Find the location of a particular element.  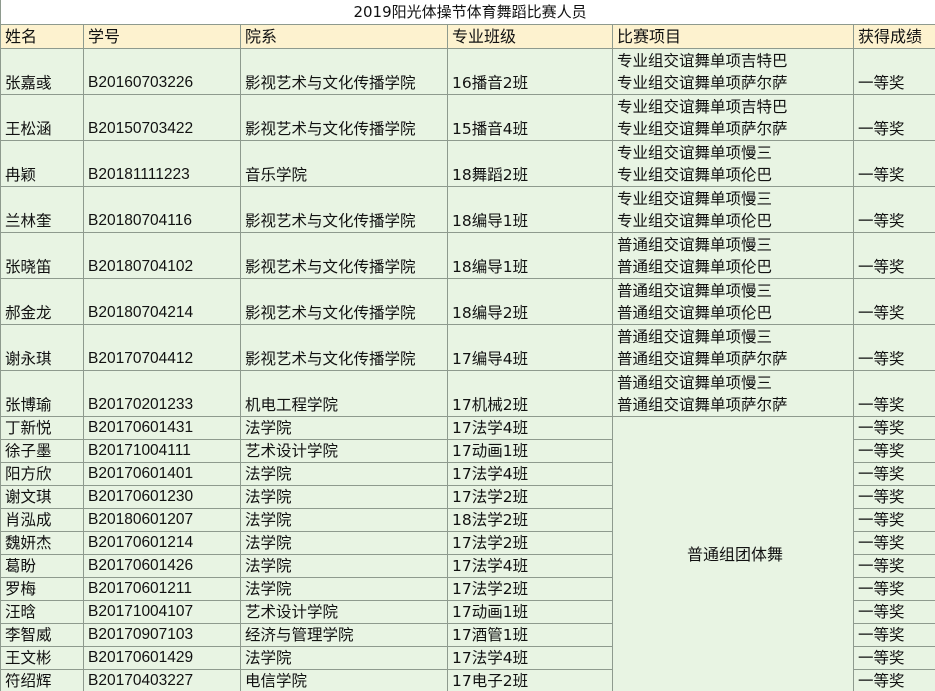

name-cell: 王文彬 is located at coordinates (42, 658).